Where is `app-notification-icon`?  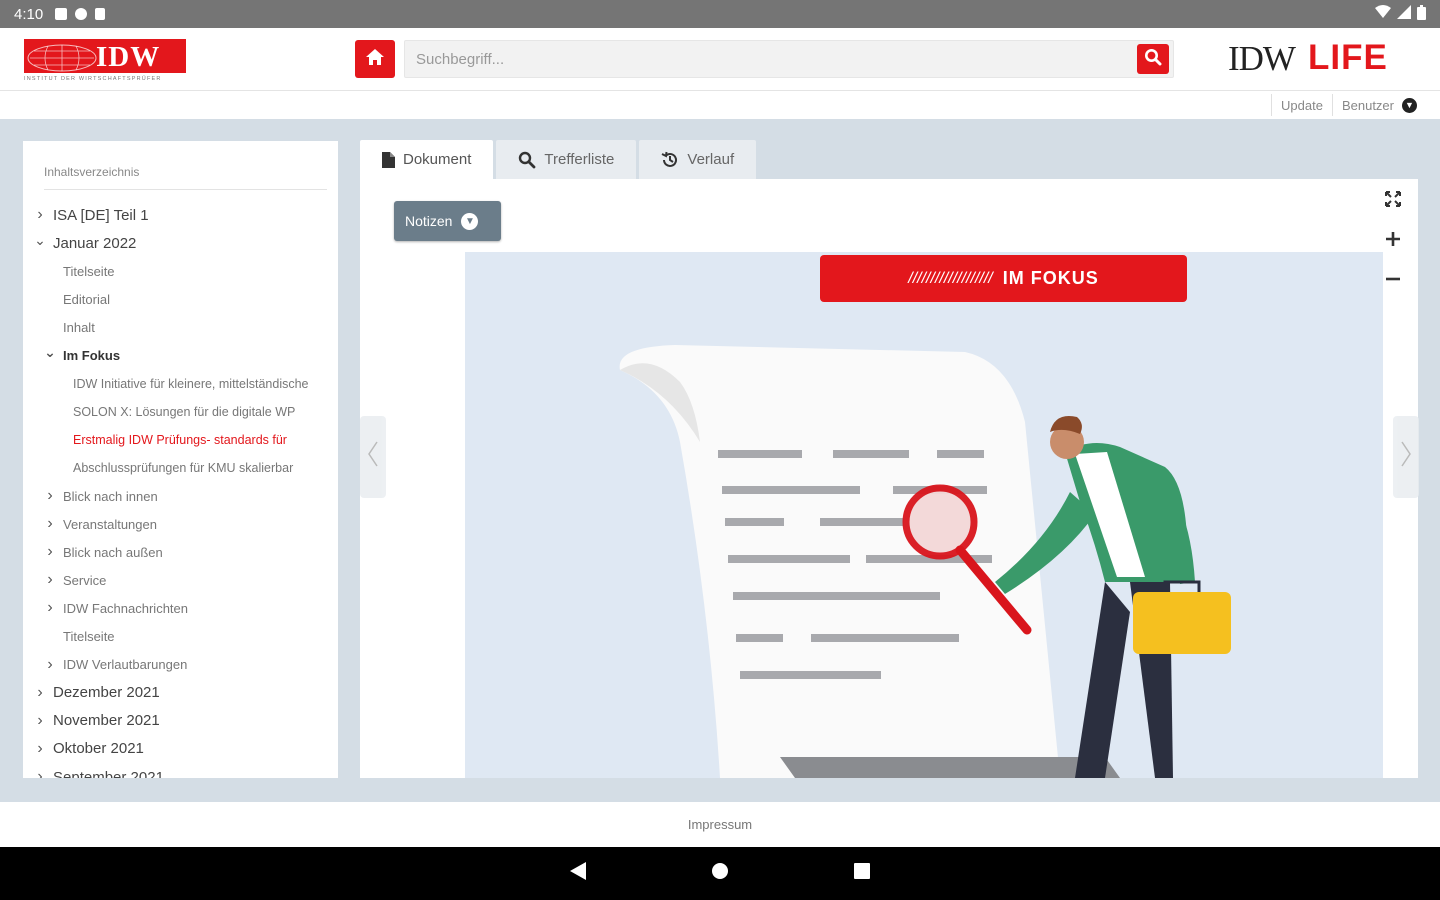 app-notification-icon is located at coordinates (81, 14).